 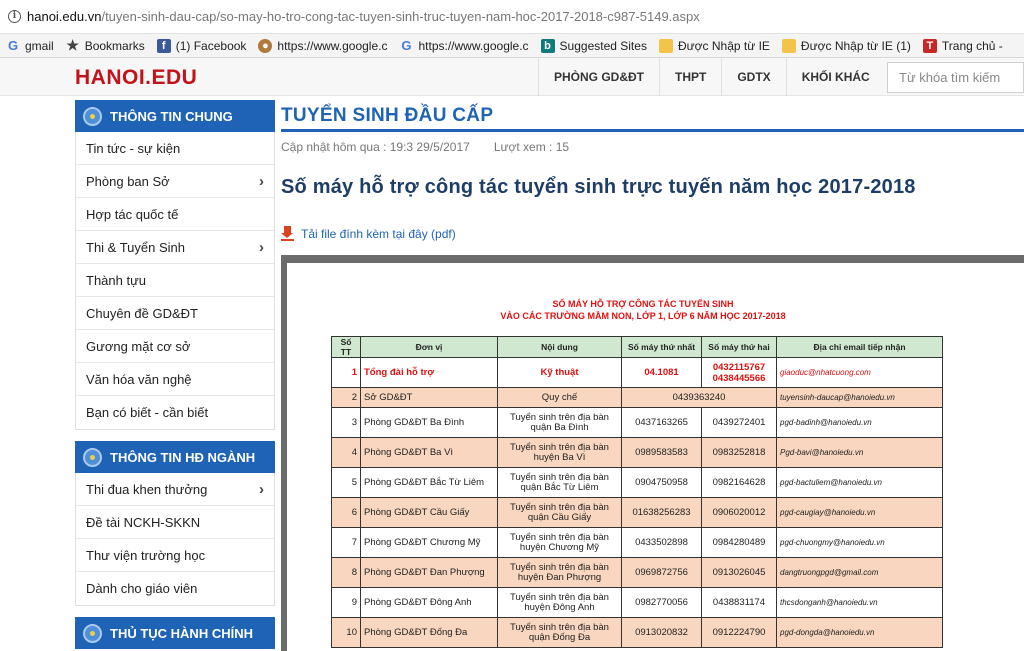 I want to click on sidebar-item-label: Gương mặt cơ sở, so click(x=138, y=346).